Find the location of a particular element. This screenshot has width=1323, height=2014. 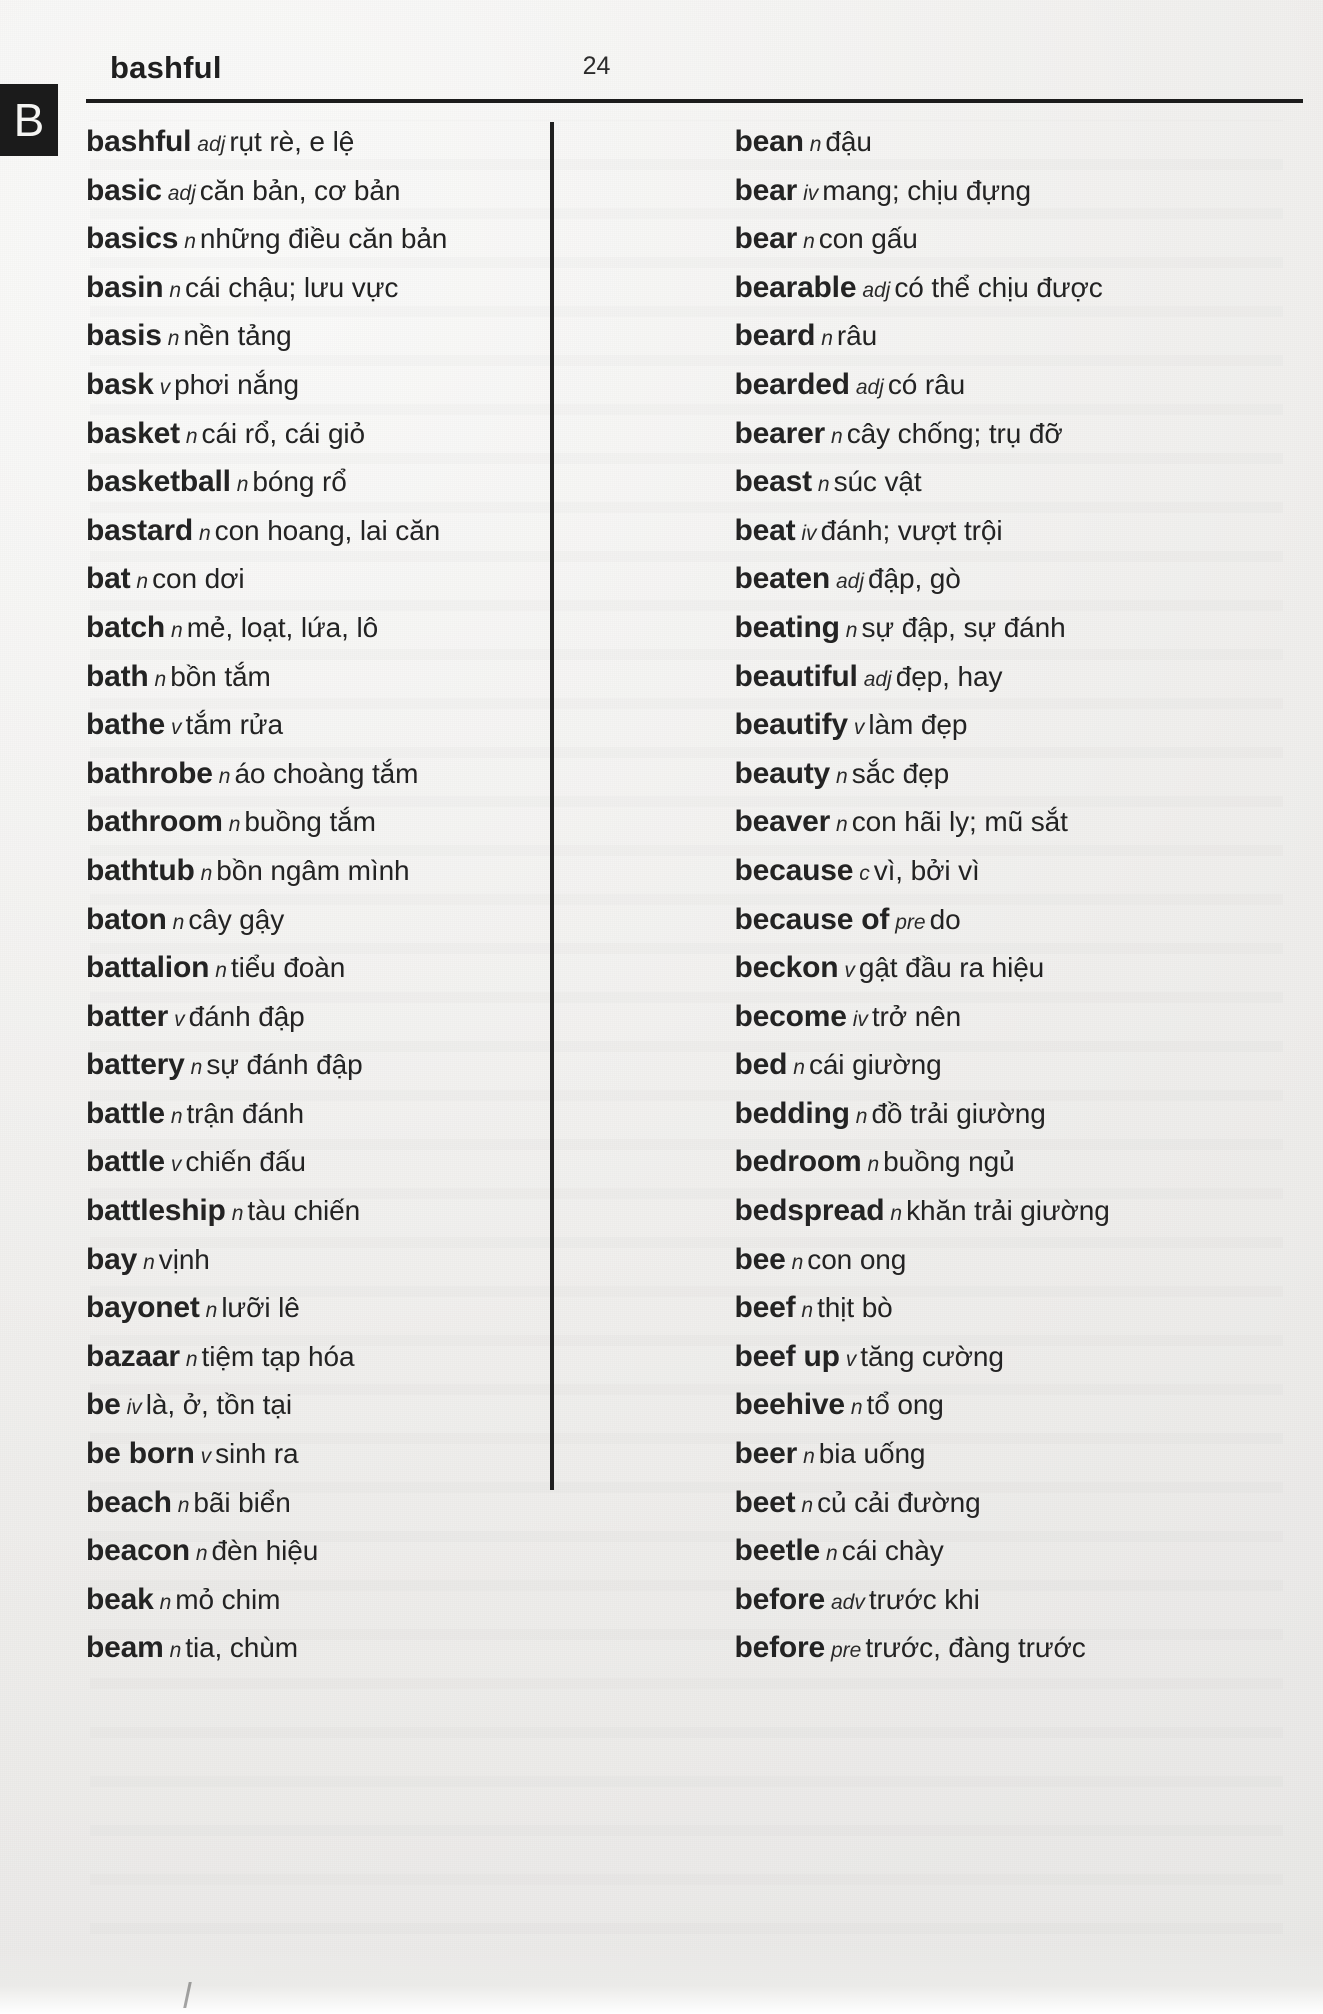

dictionary-entry: beetle n cái chày is located at coordinates (1021, 1551).